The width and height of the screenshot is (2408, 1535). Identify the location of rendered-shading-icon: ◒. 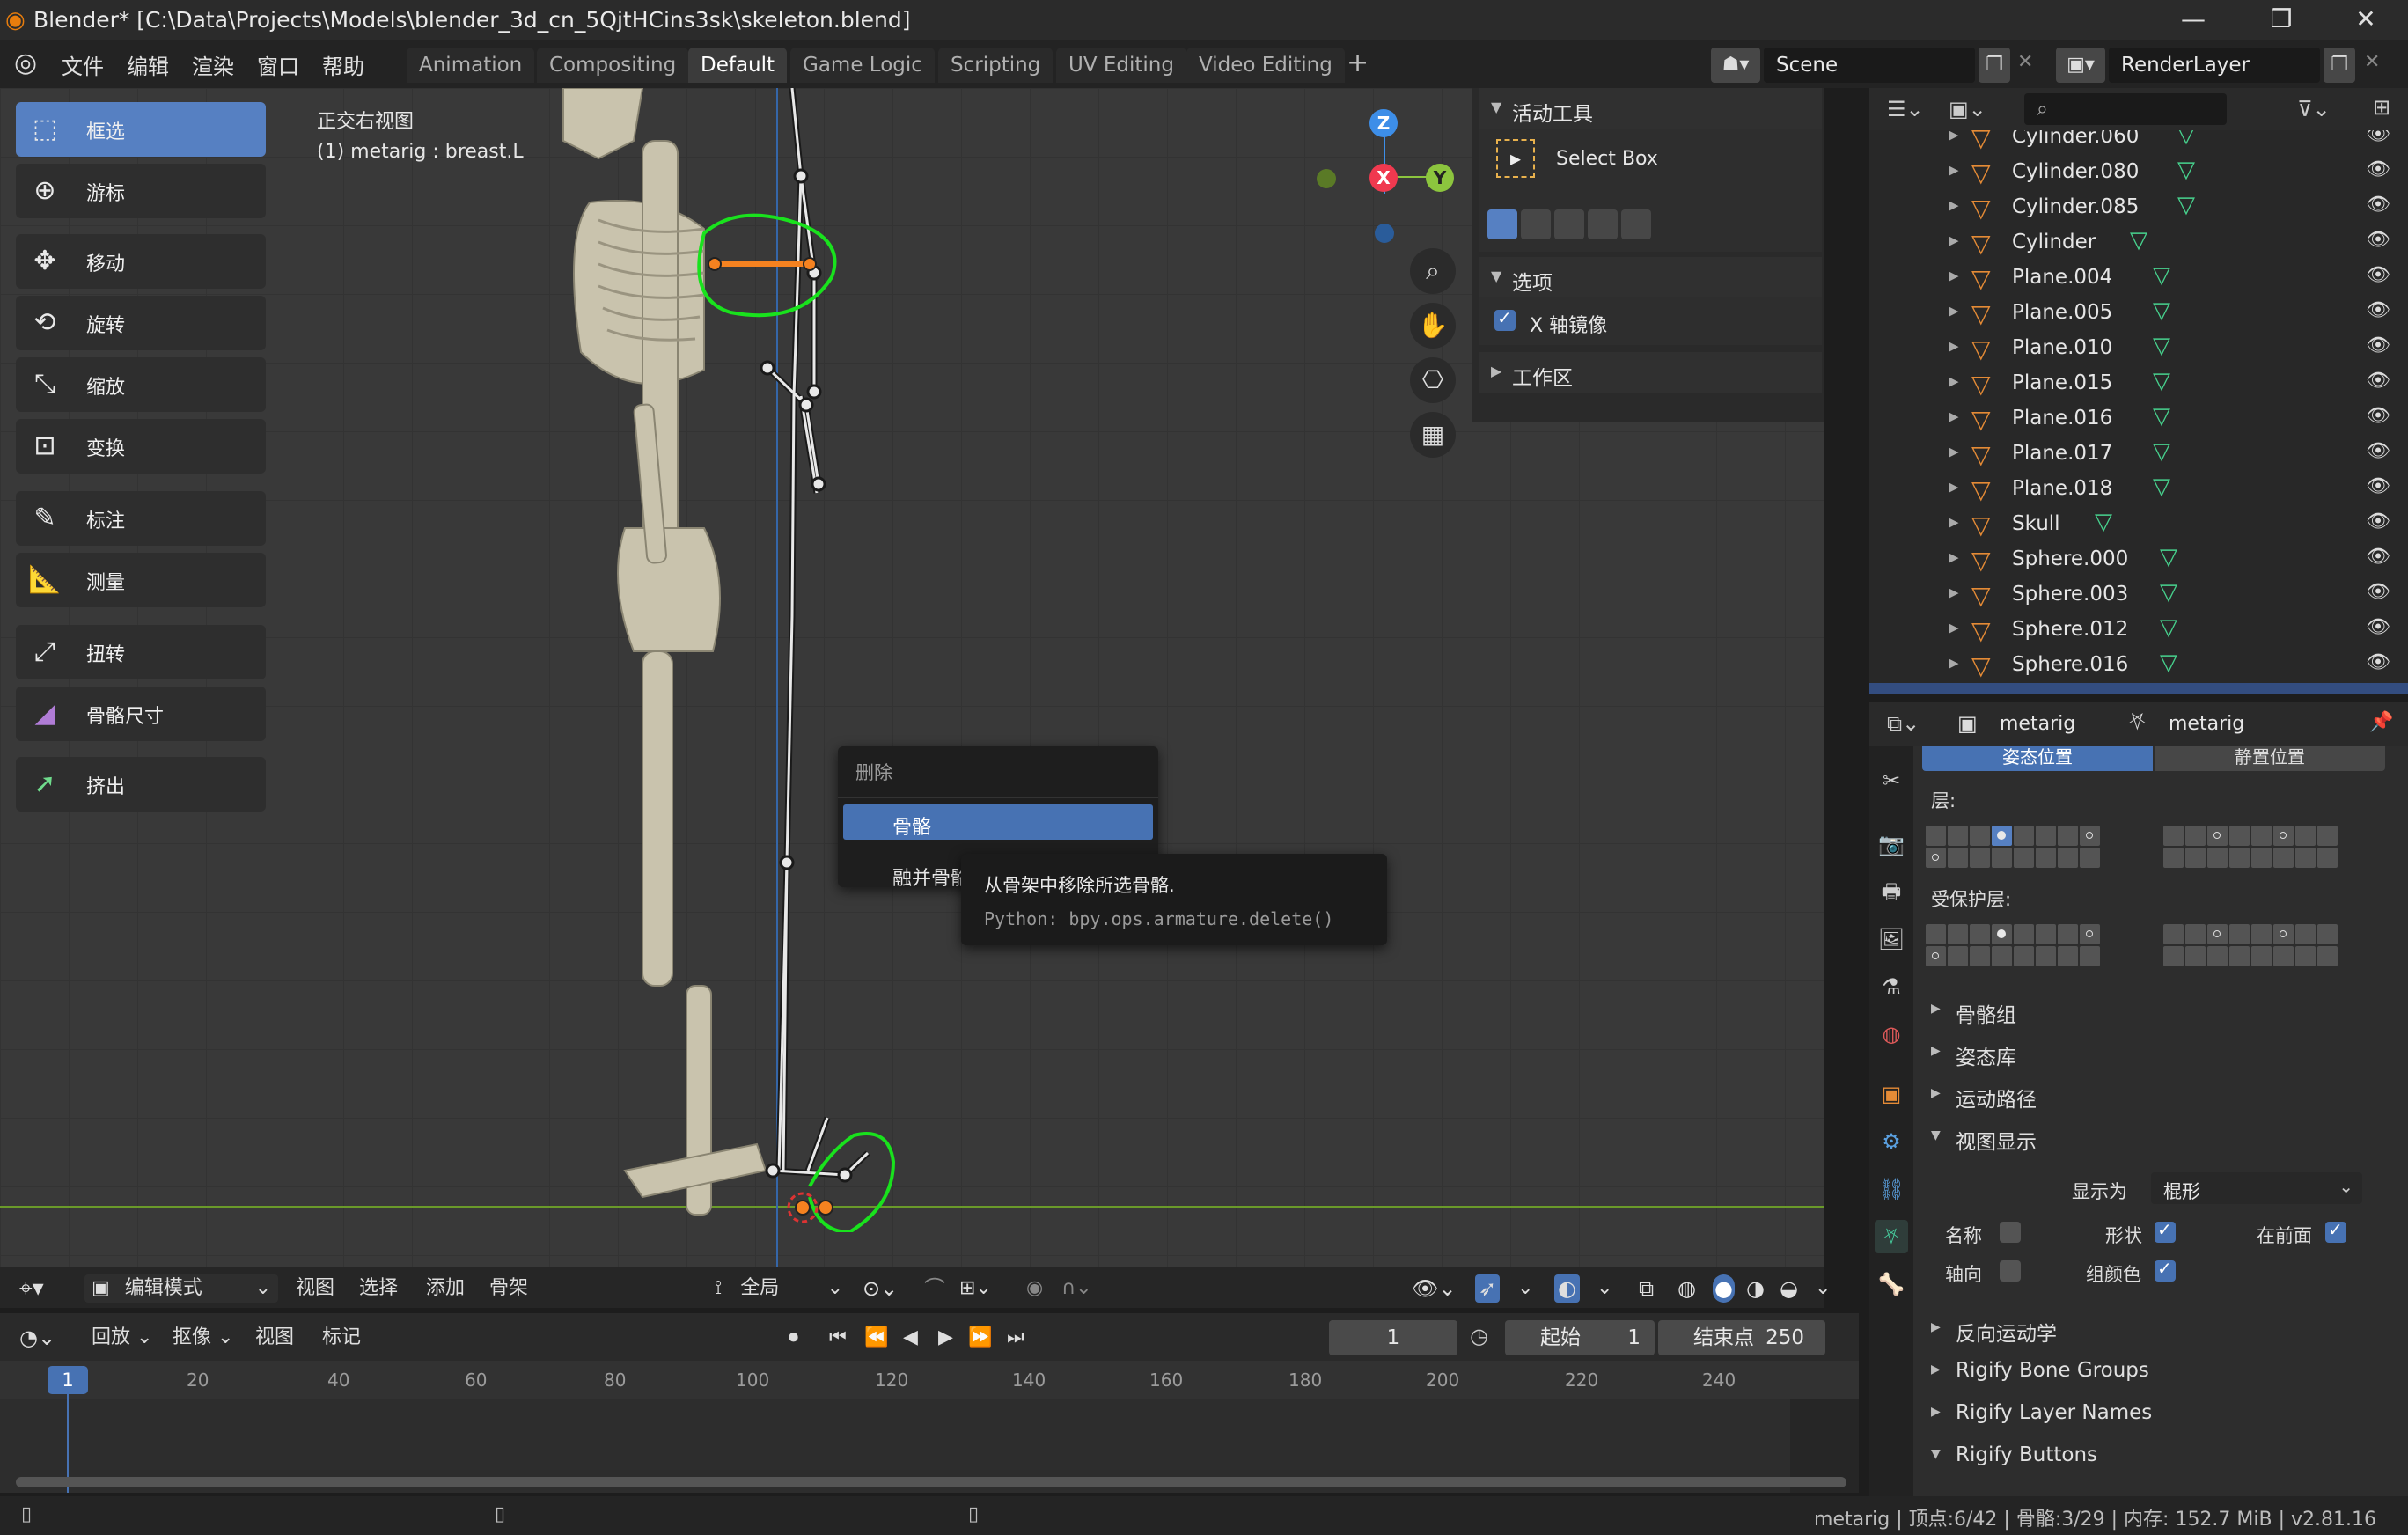
(1789, 1288).